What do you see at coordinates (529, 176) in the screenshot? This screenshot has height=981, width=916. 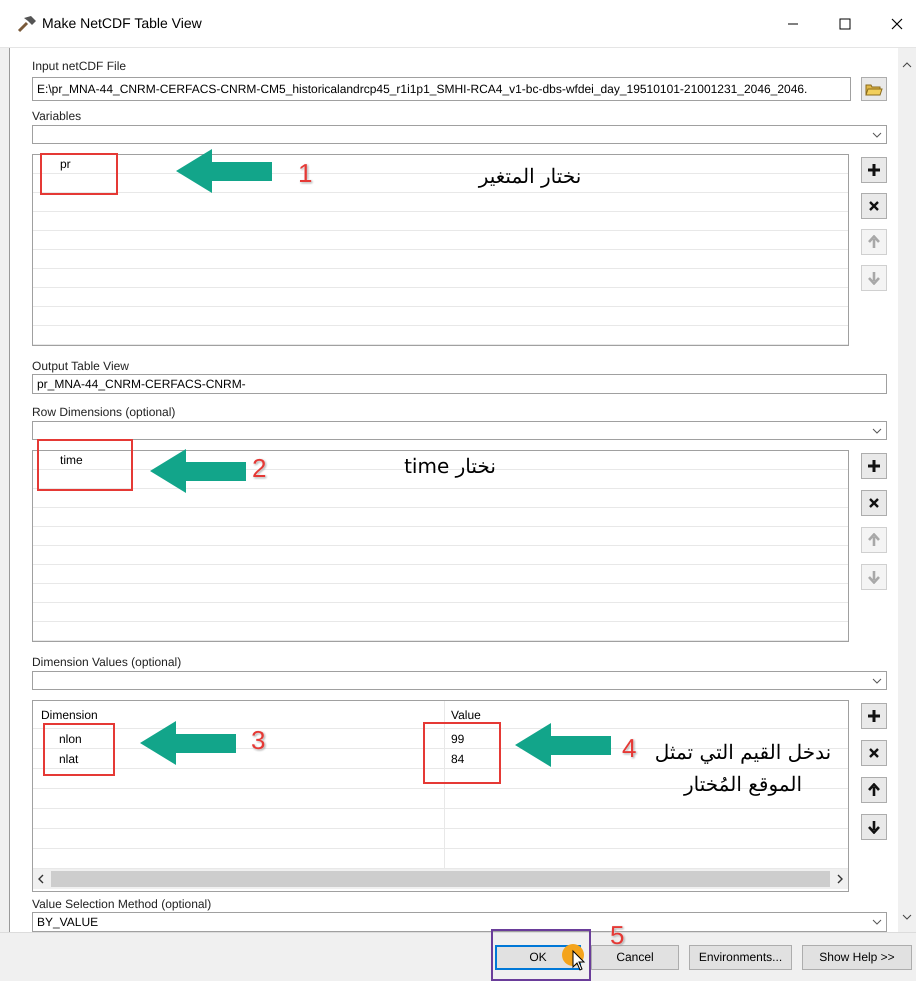 I see `annotation-text: نختار المتغير` at bounding box center [529, 176].